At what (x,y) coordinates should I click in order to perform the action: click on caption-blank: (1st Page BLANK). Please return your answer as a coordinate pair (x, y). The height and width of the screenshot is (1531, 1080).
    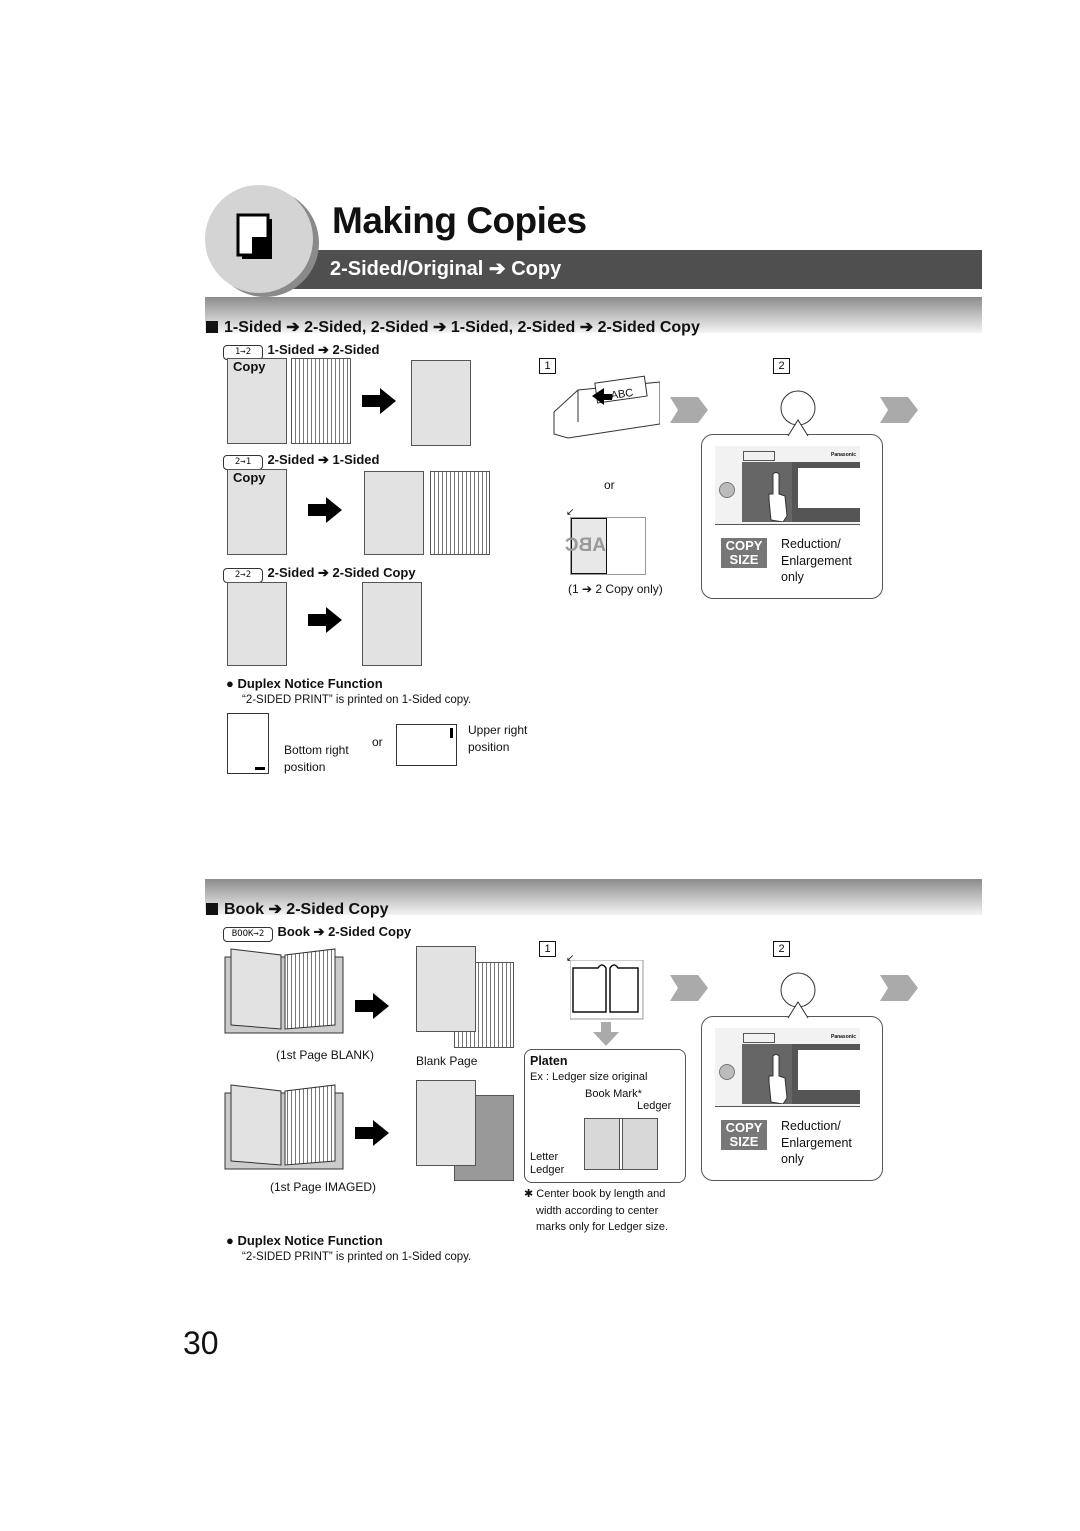
    Looking at the image, I should click on (325, 1055).